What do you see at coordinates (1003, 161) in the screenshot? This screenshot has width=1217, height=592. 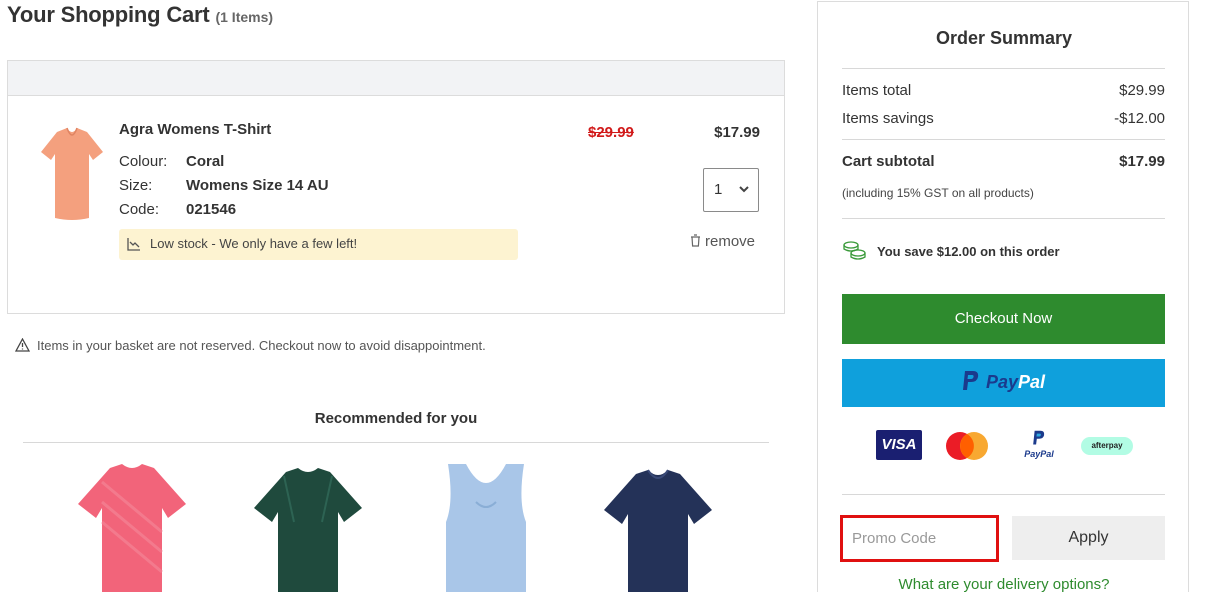 I see `cart-subtotal-row: Cart subtotal $17.99` at bounding box center [1003, 161].